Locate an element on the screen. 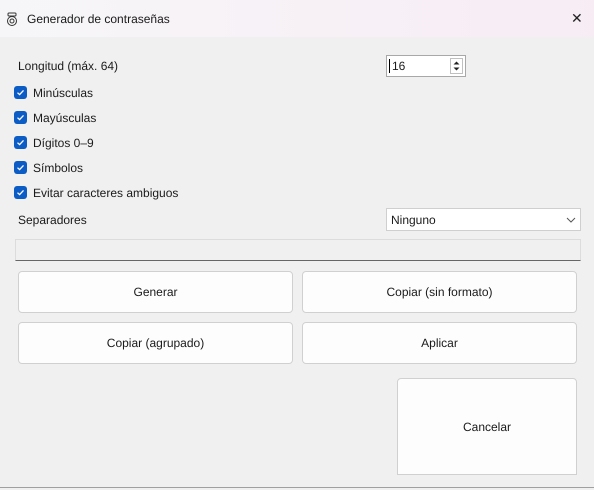  checkbox-label: Mayúsculas is located at coordinates (64, 117).